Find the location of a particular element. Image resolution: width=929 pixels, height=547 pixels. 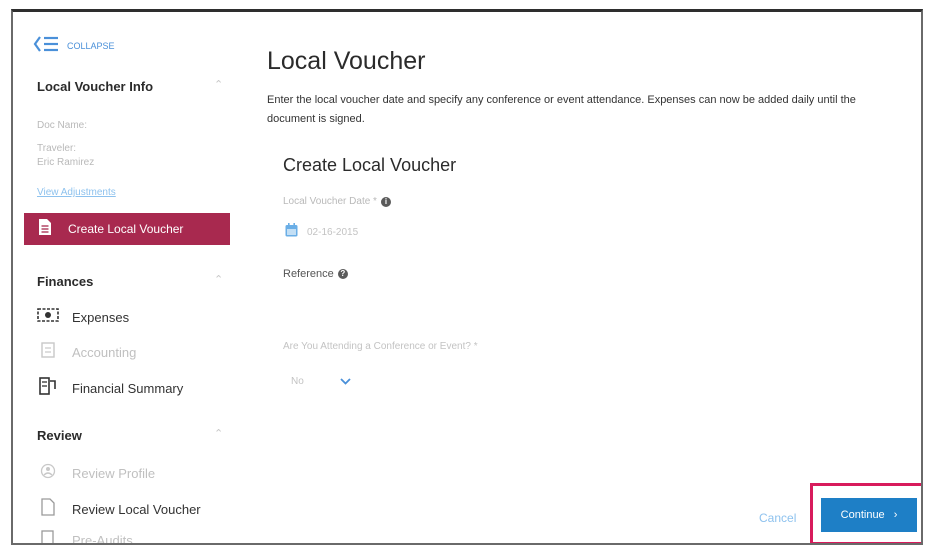

document-icon is located at coordinates (45, 229).